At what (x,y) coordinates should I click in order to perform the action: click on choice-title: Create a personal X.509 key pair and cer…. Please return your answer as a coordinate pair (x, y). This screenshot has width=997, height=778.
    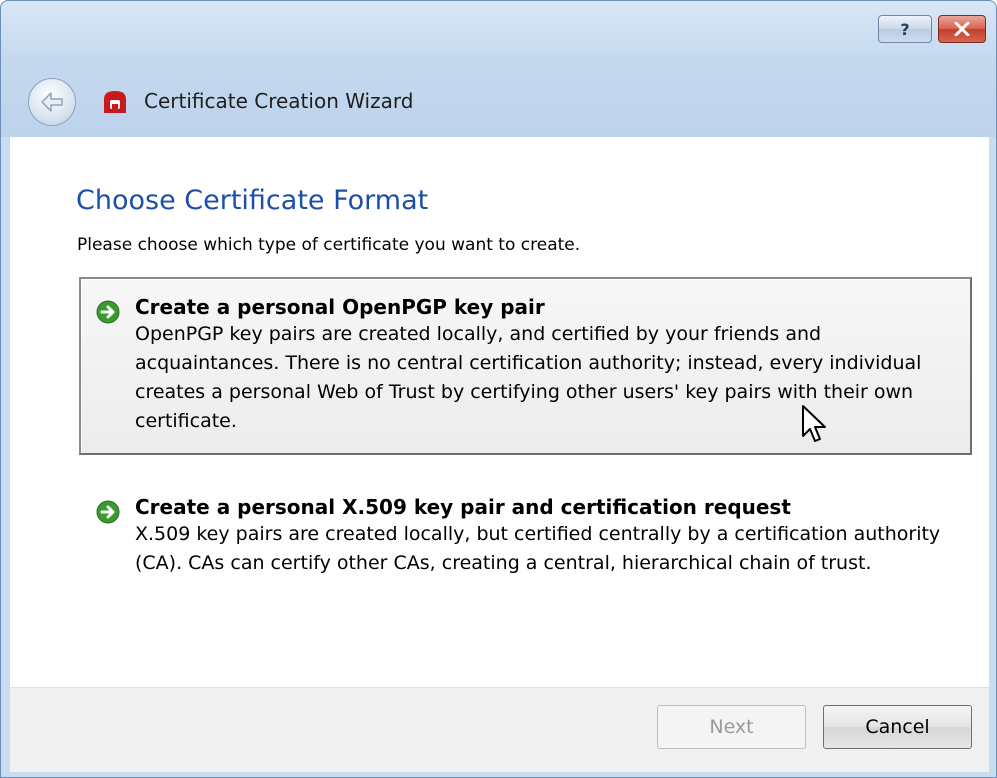
    Looking at the image, I should click on (463, 507).